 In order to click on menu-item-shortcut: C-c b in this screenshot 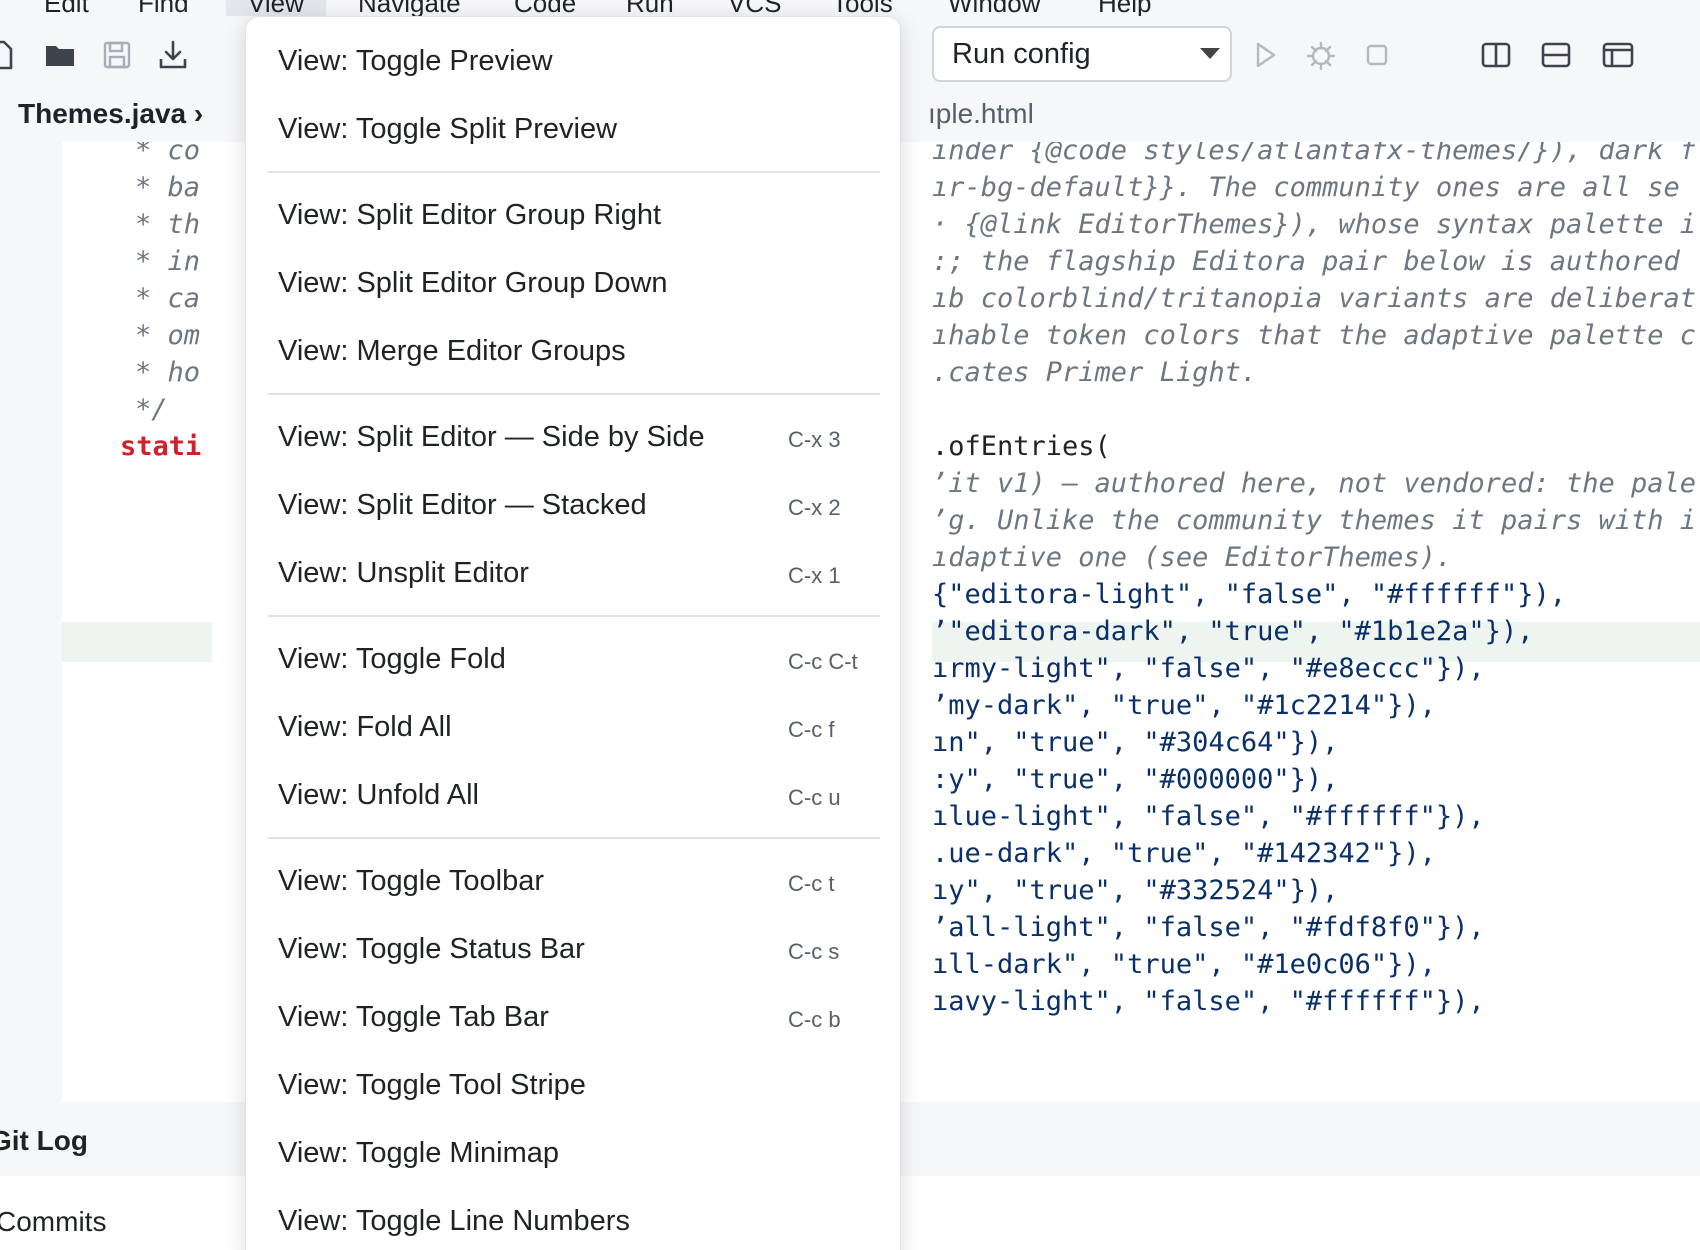, I will do `click(814, 1019)`.